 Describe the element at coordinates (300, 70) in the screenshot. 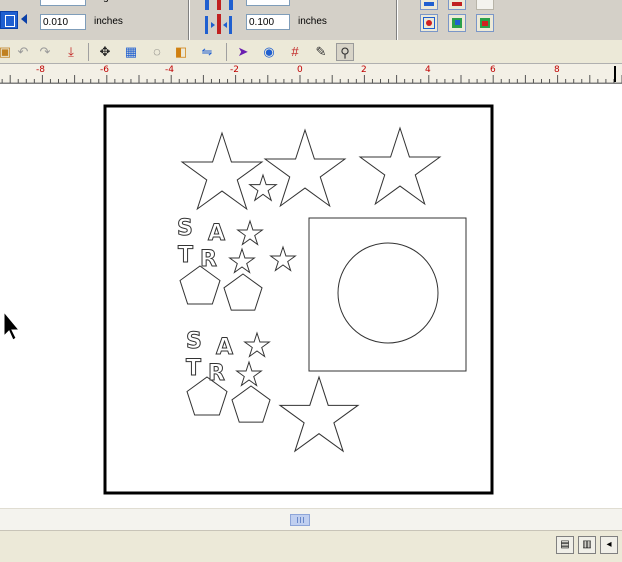

I see `ruler-label: 0` at that location.